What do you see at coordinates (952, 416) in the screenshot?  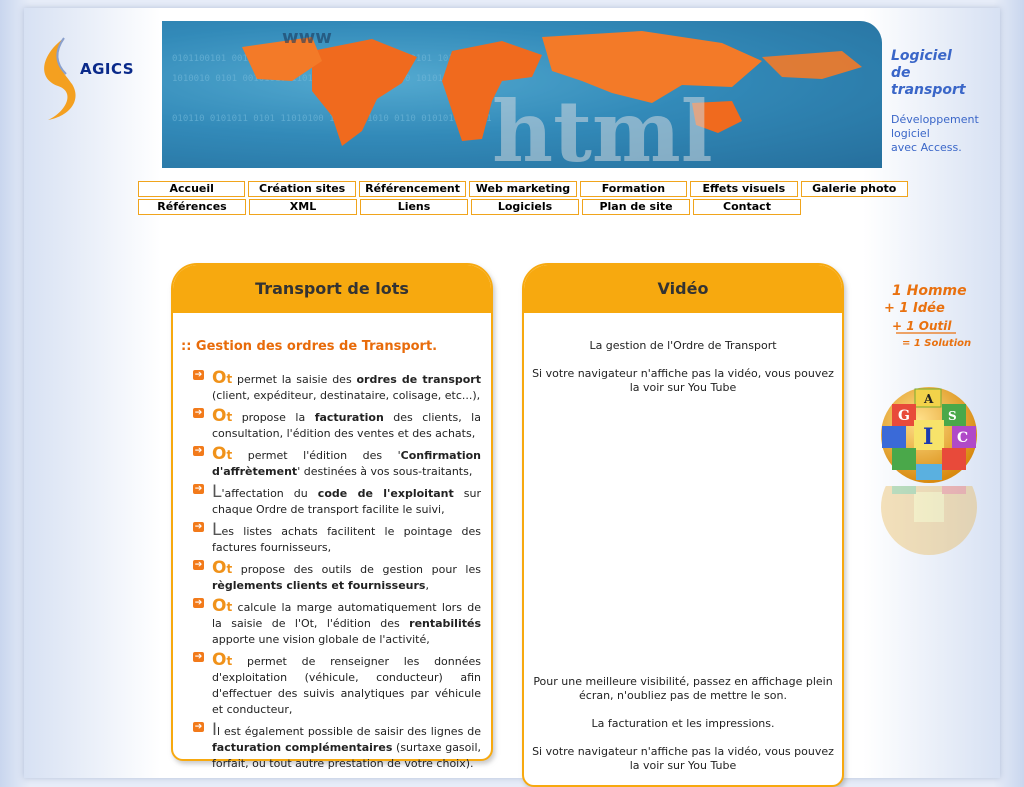 I see `svg-text: S` at bounding box center [952, 416].